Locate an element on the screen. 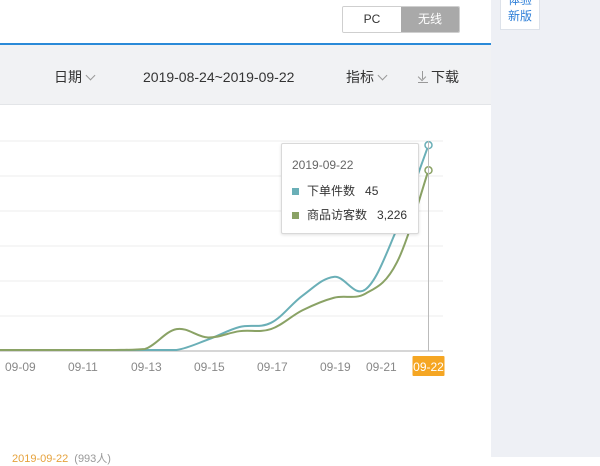 Image resolution: width=600 pixels, height=466 pixels. tooltip-series-name: 下单件数 is located at coordinates (331, 191).